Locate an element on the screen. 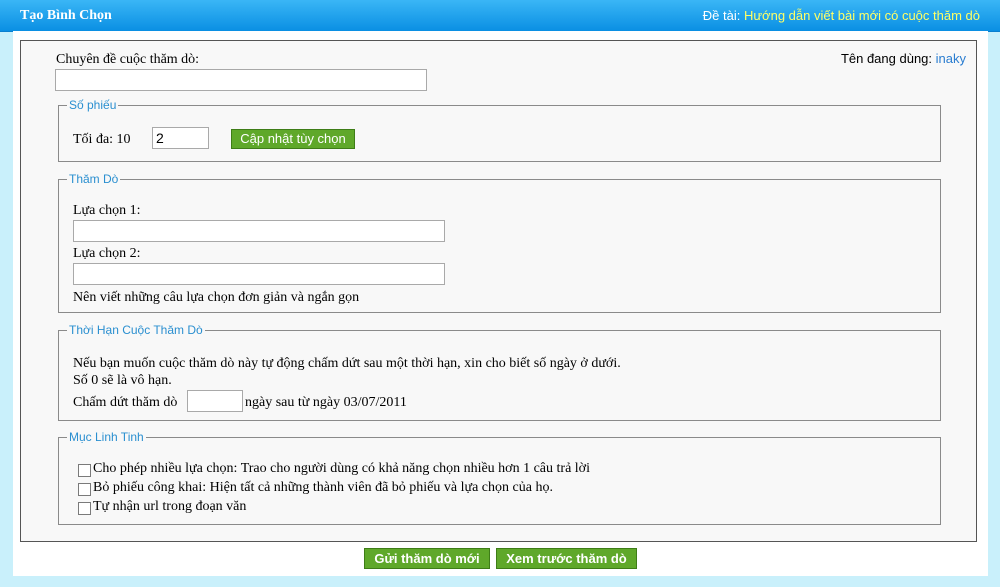  option2-input is located at coordinates (259, 274).